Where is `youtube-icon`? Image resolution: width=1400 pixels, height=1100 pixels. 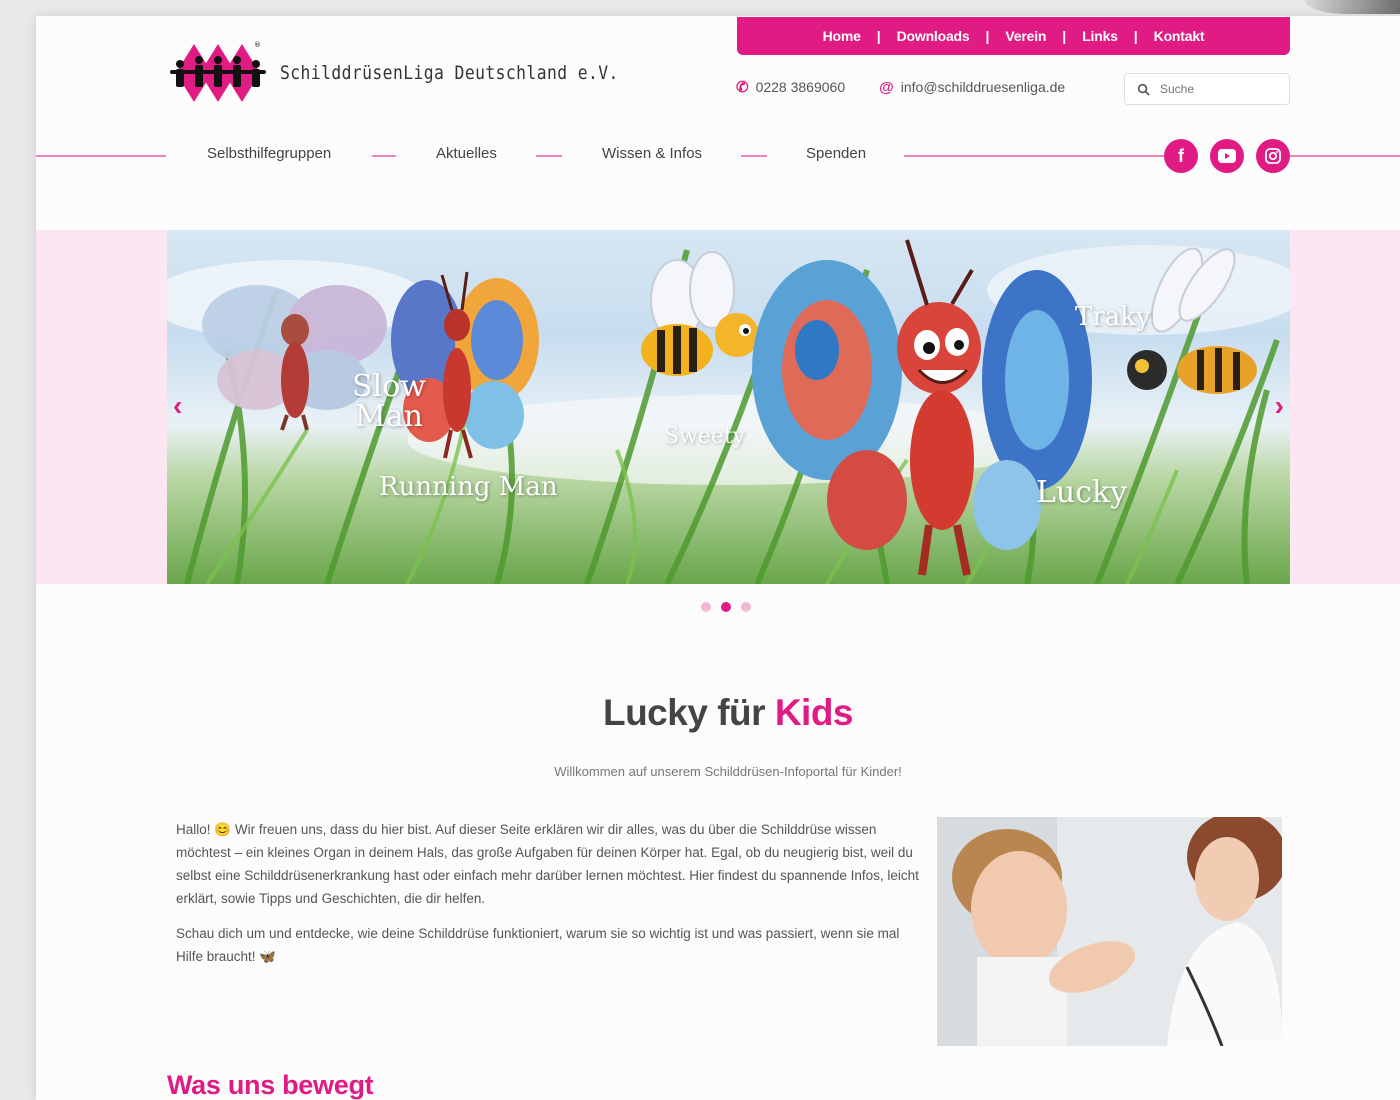 youtube-icon is located at coordinates (1227, 156).